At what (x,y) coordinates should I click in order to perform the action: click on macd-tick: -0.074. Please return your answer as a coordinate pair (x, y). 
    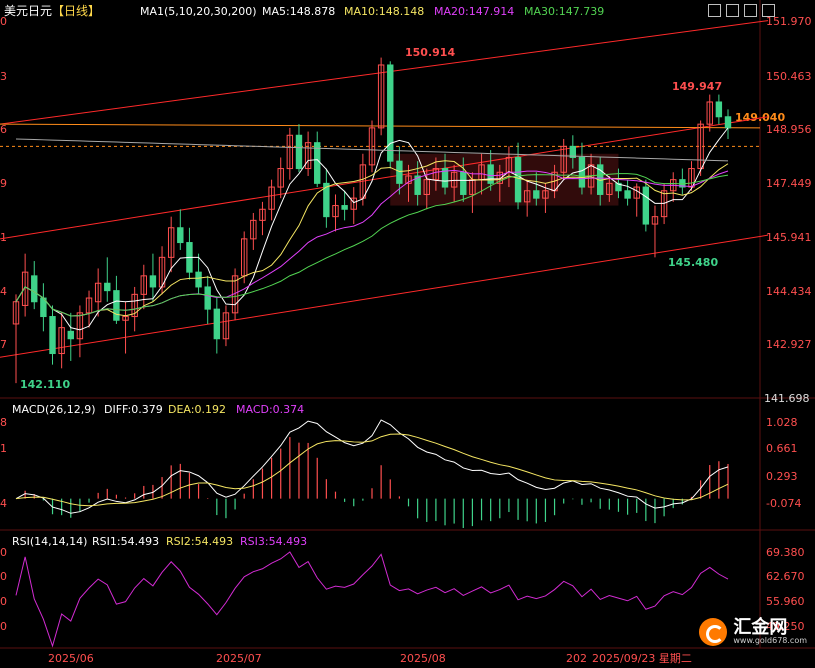
    Looking at the image, I should click on (783, 503).